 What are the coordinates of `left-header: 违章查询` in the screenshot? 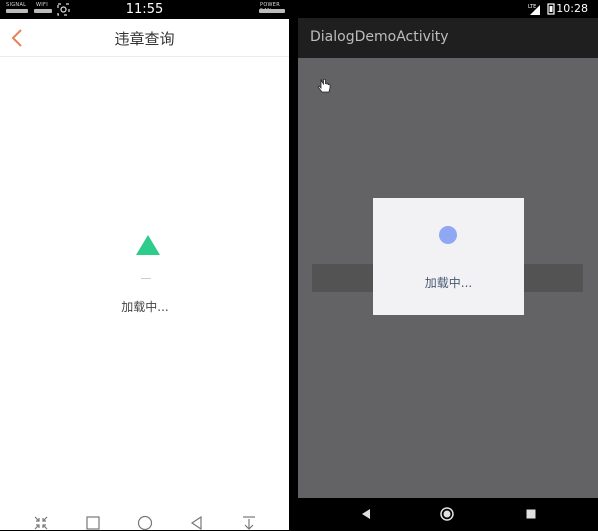 It's located at (144, 38).